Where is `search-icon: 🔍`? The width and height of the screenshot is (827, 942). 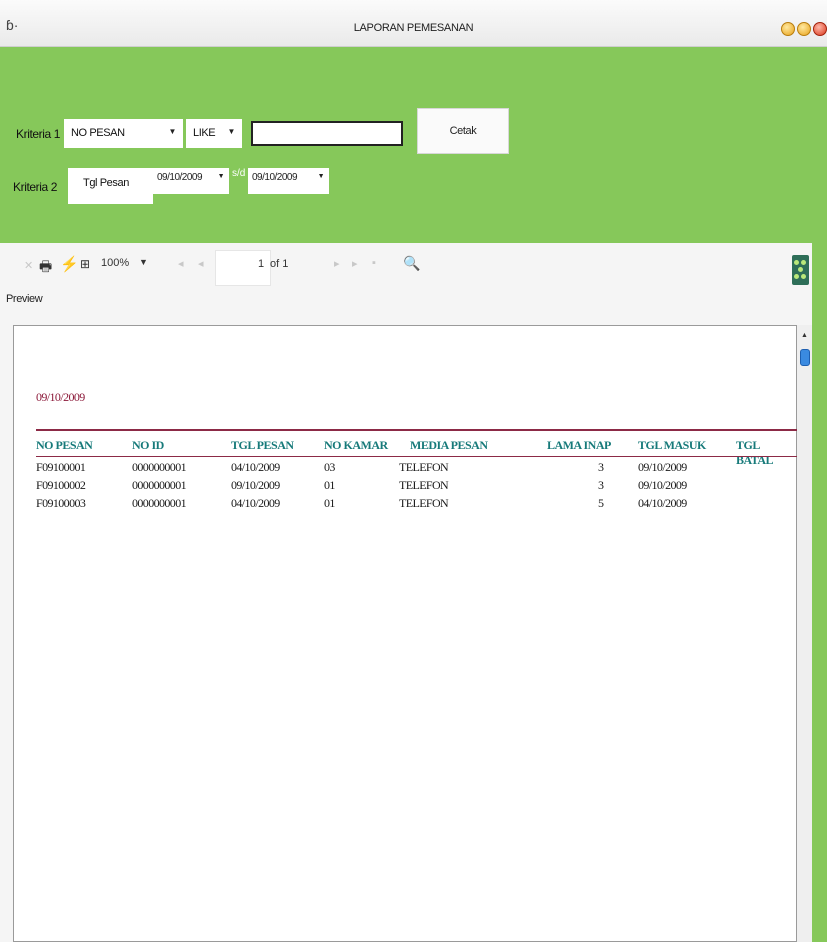 search-icon: 🔍 is located at coordinates (411, 263).